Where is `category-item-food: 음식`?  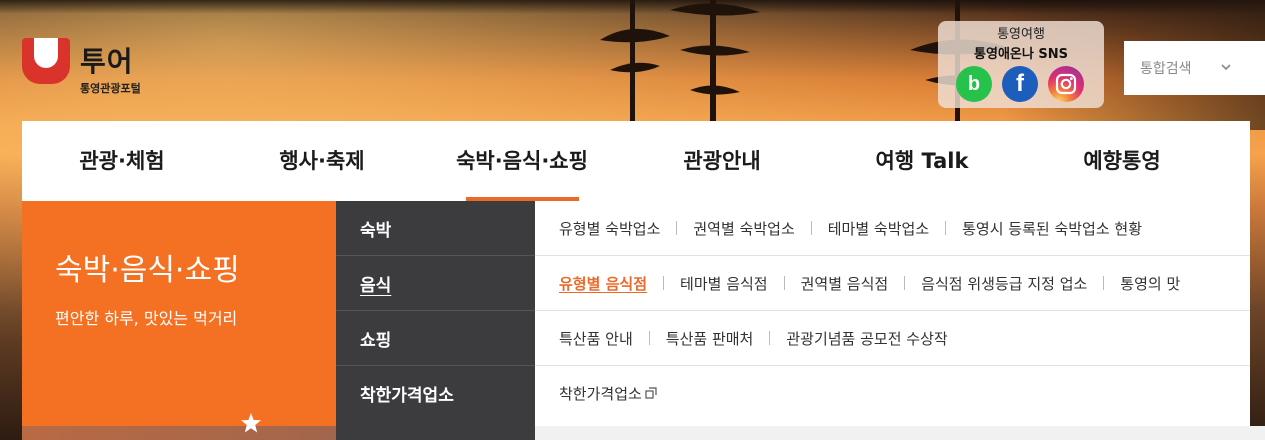
category-item-food: 음식 is located at coordinates (435, 283).